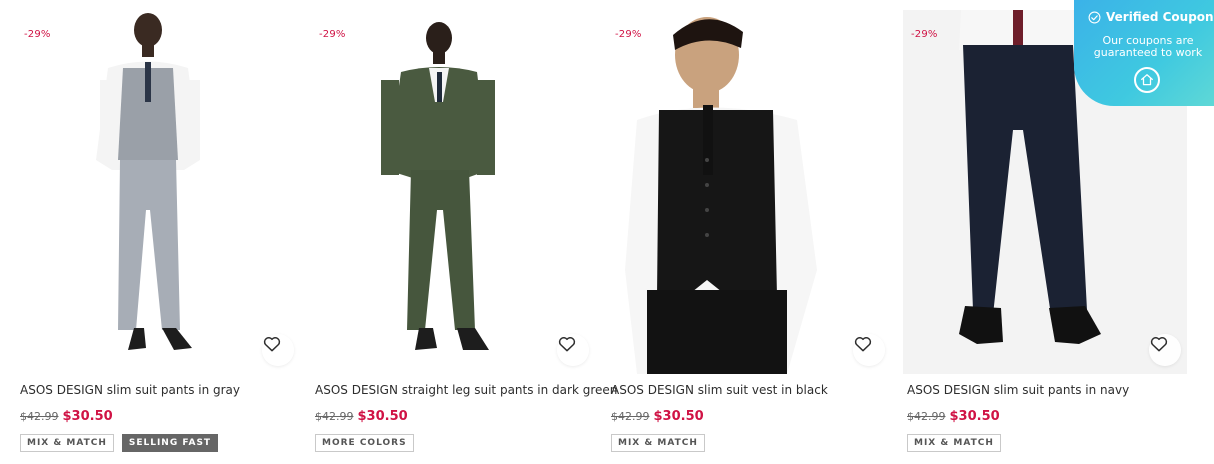 Image resolution: width=1214 pixels, height=464 pixels. What do you see at coordinates (753, 390) in the screenshot?
I see `product-title: ASOS DESIGN slim suit vest in black` at bounding box center [753, 390].